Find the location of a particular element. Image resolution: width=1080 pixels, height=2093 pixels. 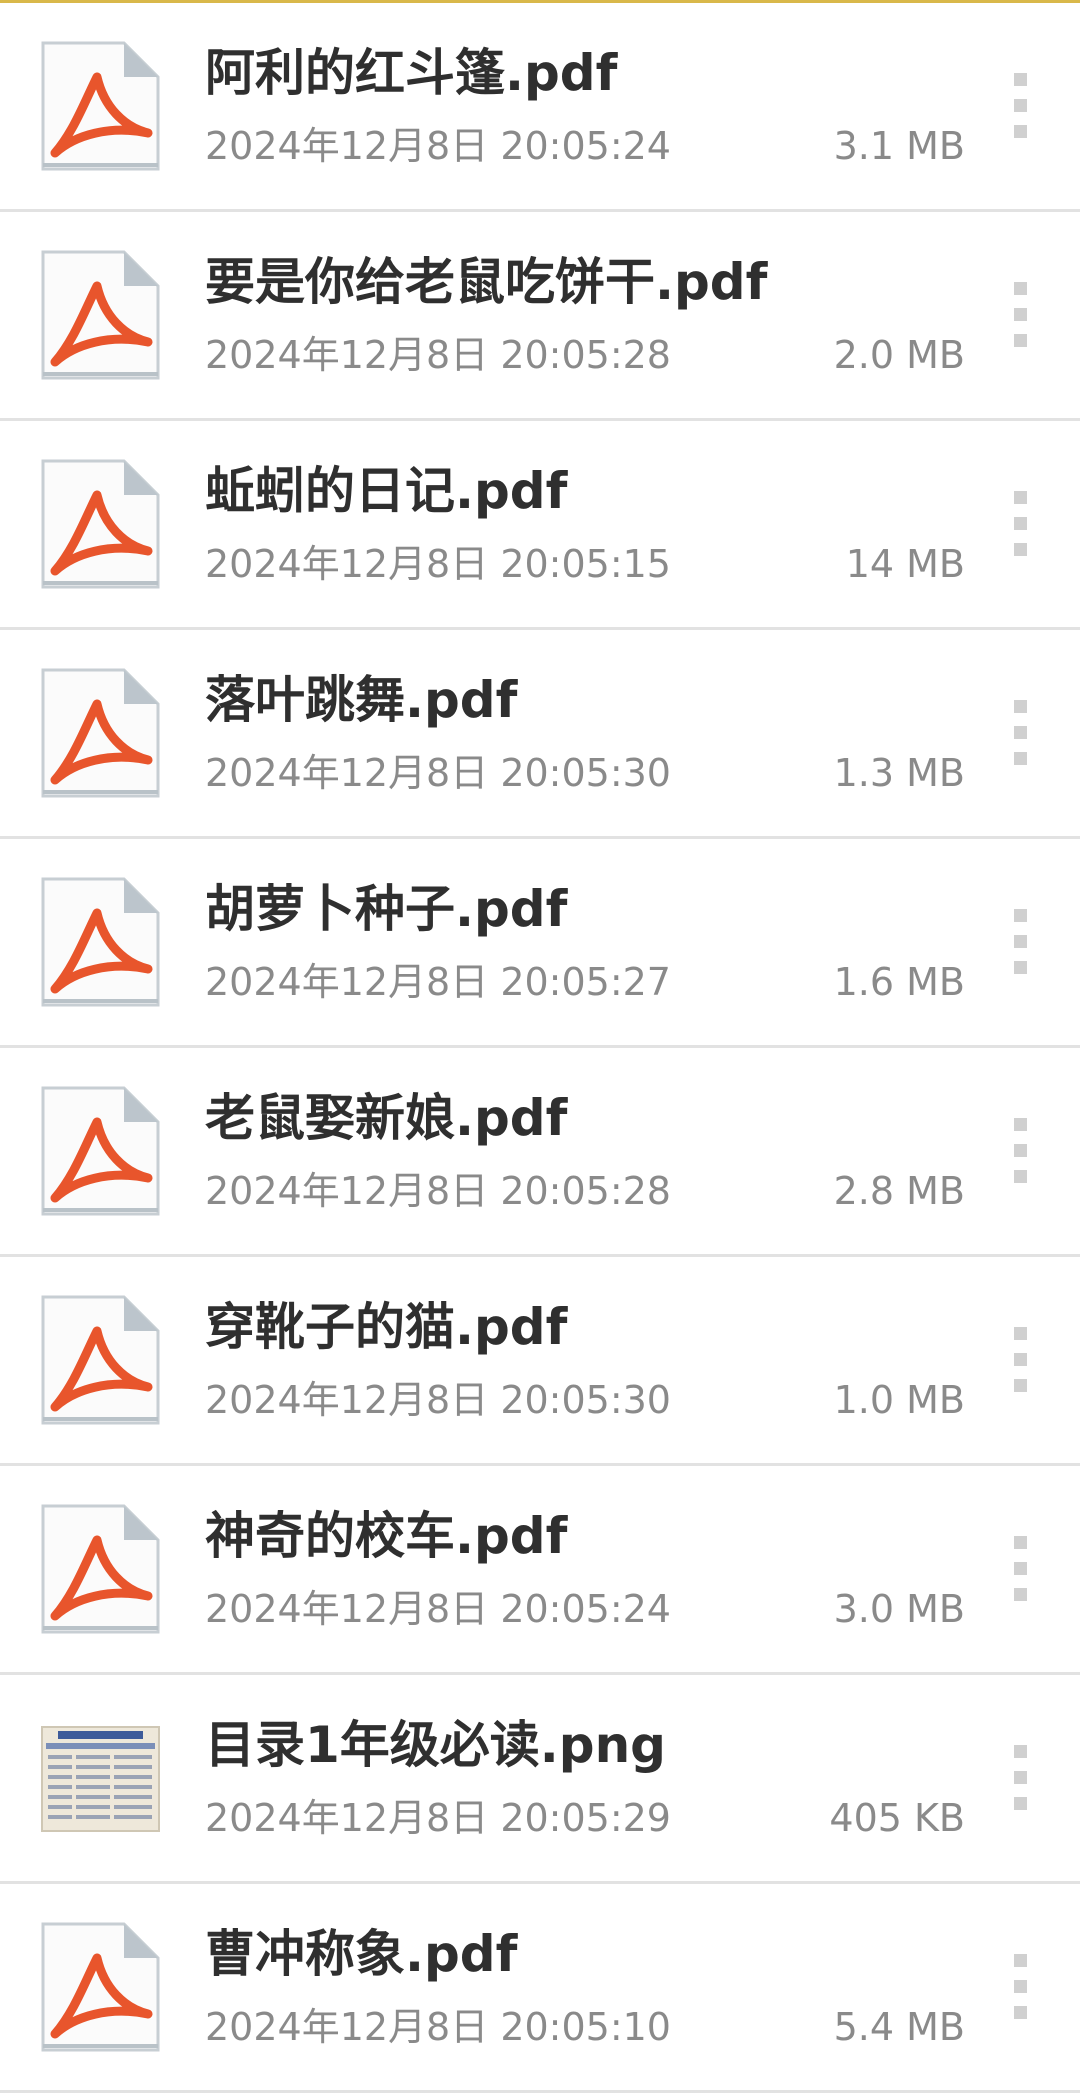

file-name: 穿靴子的猫.pdf is located at coordinates (386, 1327).